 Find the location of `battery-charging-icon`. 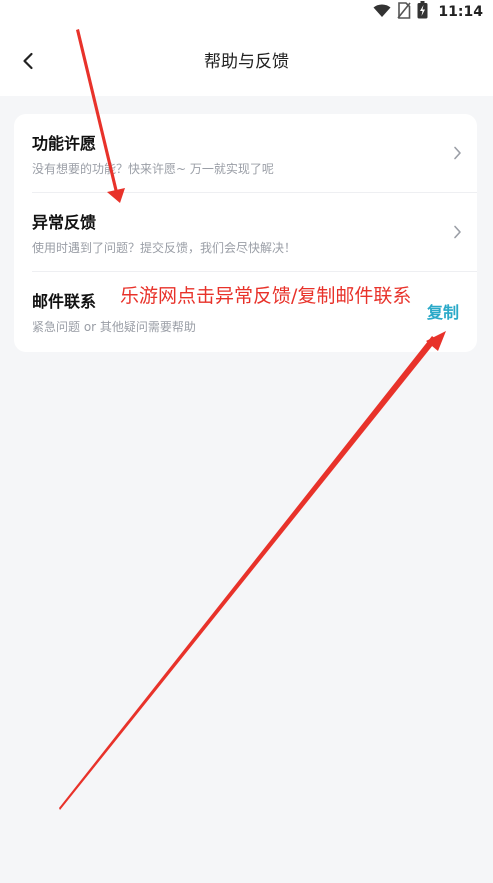

battery-charging-icon is located at coordinates (422, 12).